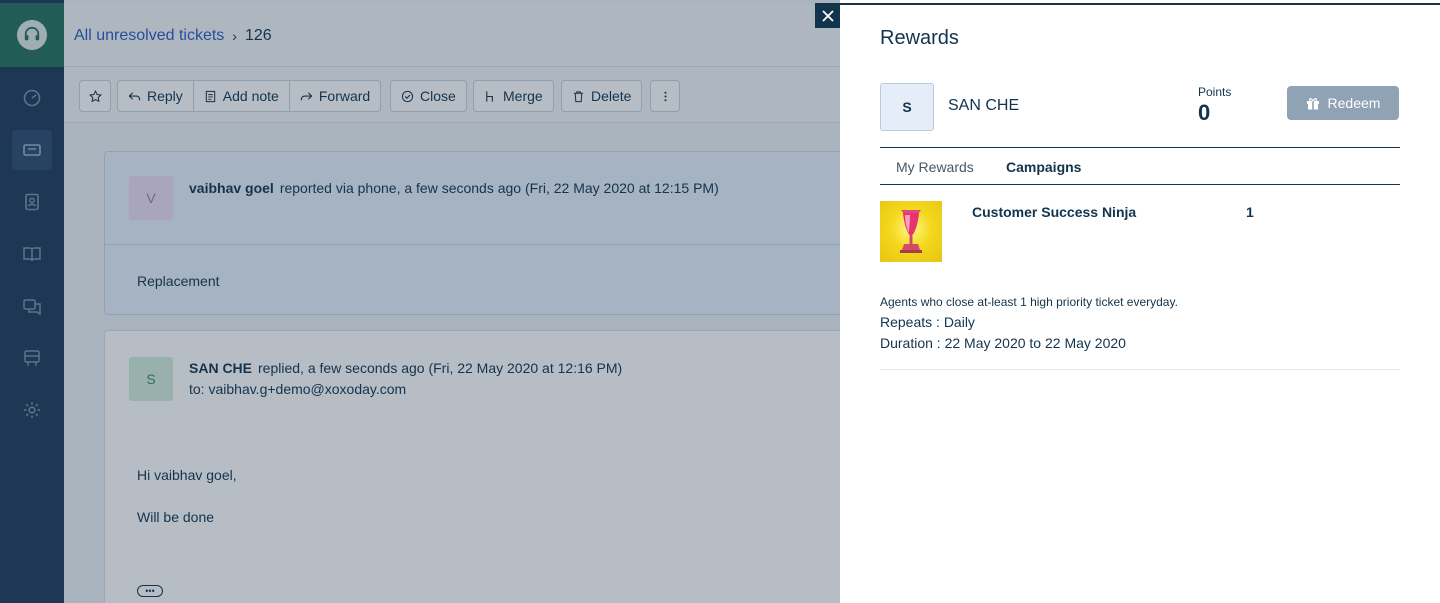 This screenshot has width=1440, height=603. I want to click on campaign-count: 1, so click(1250, 212).